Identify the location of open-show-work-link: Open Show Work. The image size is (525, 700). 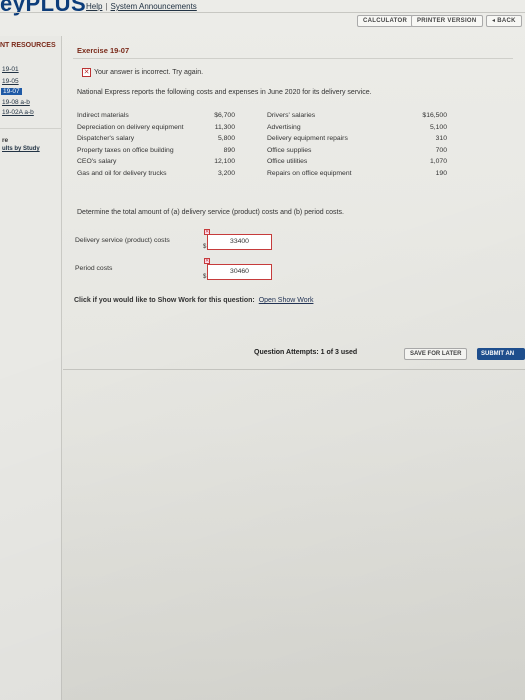
(286, 300).